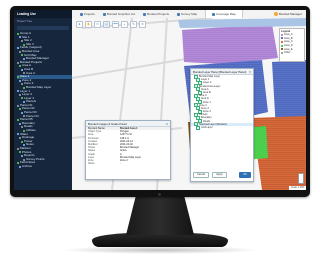  I want to click on tab-3: Survey Map, so click(187, 14).